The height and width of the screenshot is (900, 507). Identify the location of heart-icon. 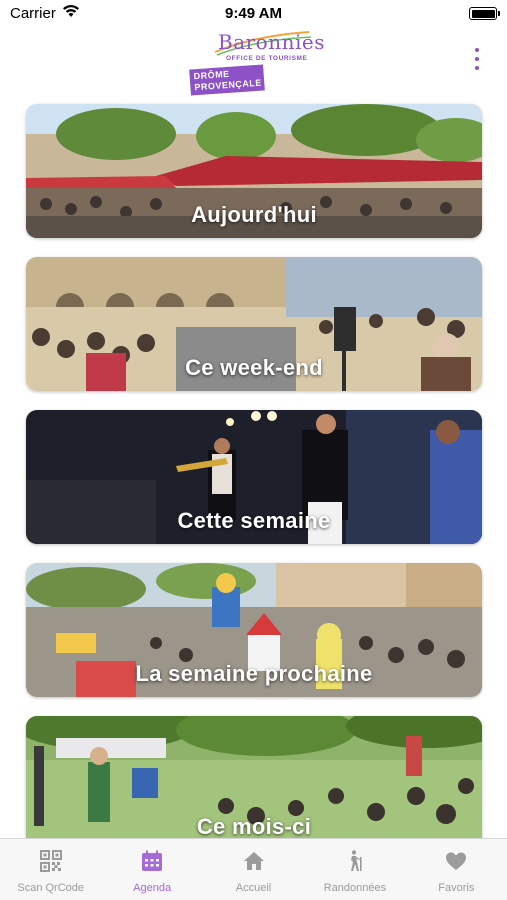
(456, 861).